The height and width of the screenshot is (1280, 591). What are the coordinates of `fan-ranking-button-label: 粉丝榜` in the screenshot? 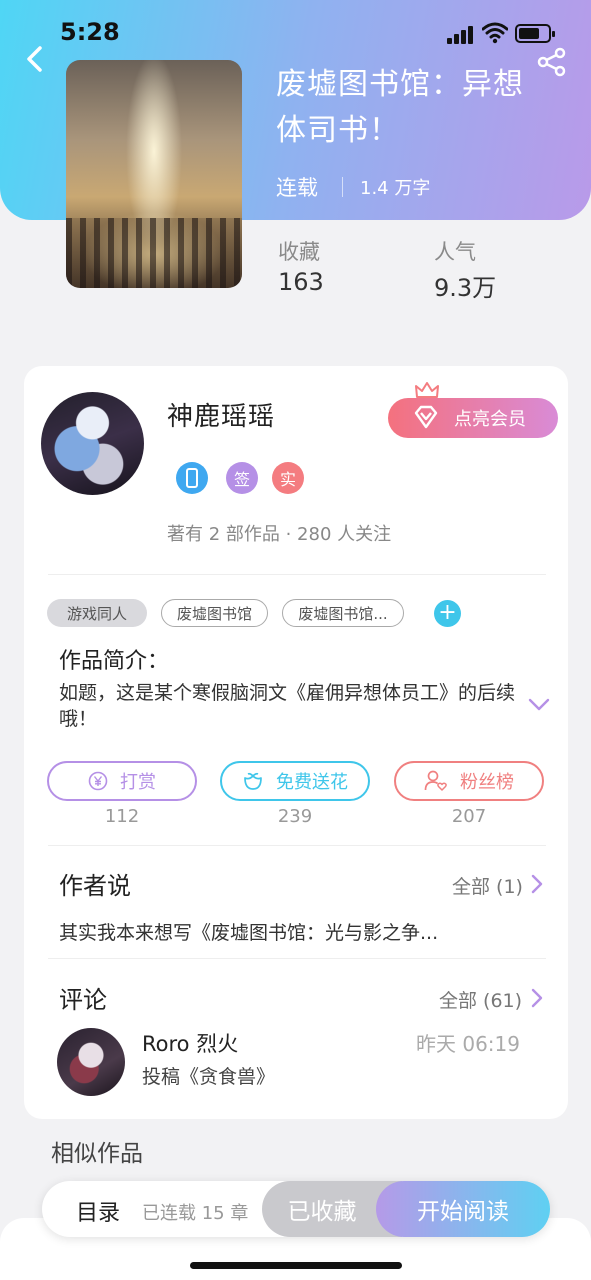 It's located at (487, 782).